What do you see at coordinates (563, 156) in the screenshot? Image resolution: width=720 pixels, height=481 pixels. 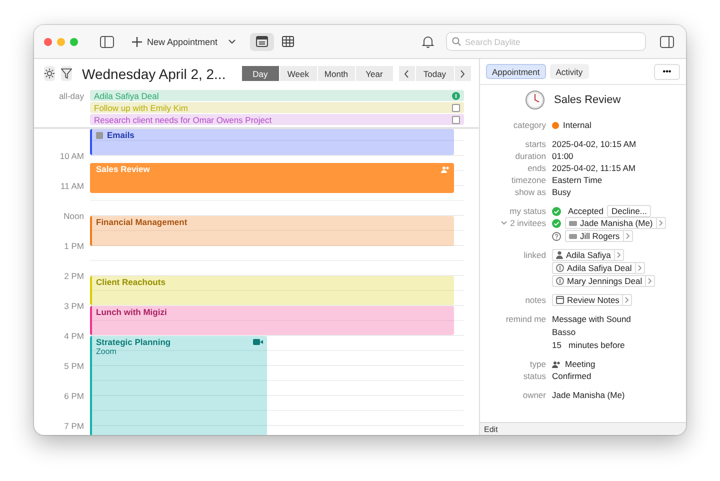 I see `field-value: 01:00` at bounding box center [563, 156].